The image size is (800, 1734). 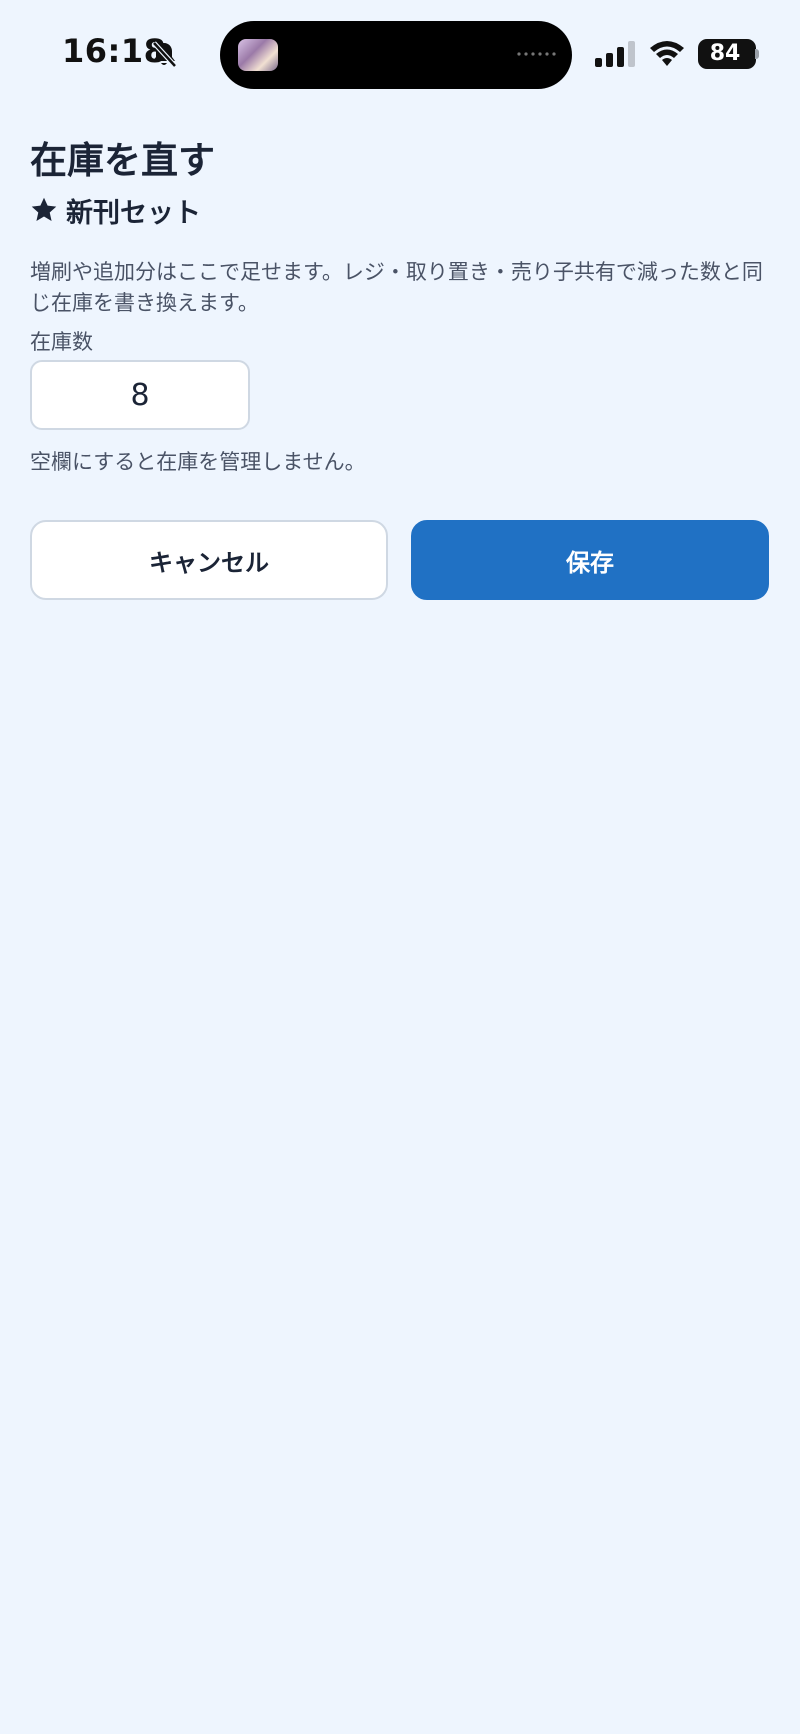 I want to click on cellular-signal-icon, so click(x=615, y=54).